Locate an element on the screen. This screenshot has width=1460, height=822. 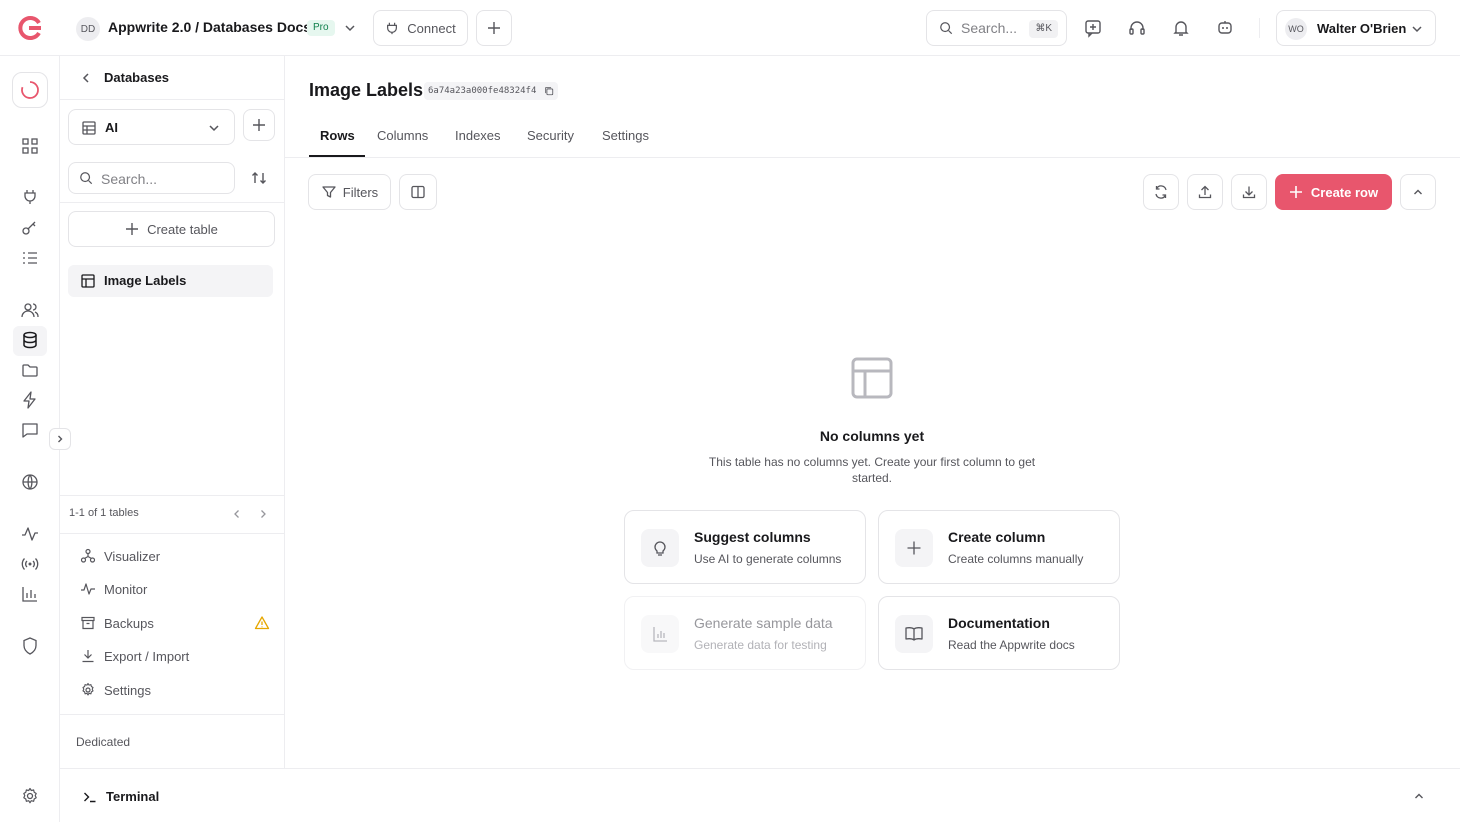
create-table-button: Create table is located at coordinates (171, 229).